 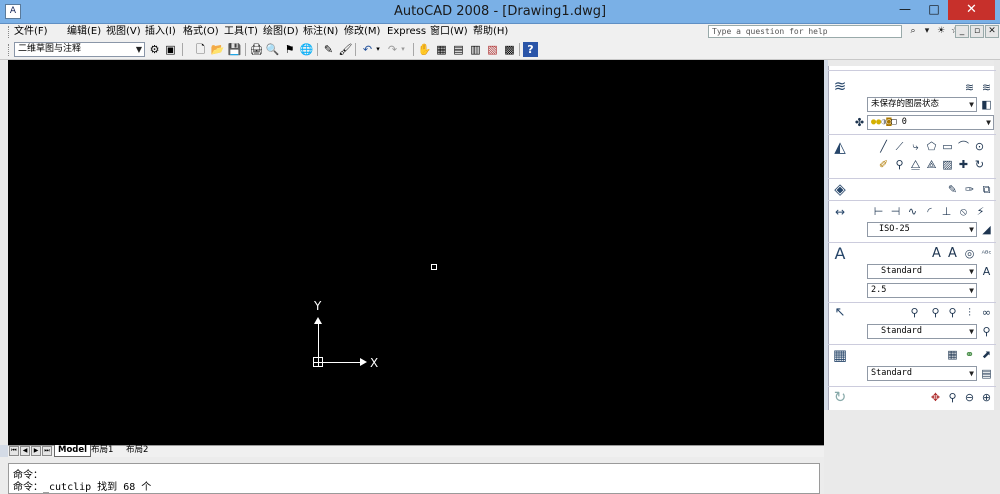 I want to click on layers-panel-icon: ≋, so click(x=840, y=86).